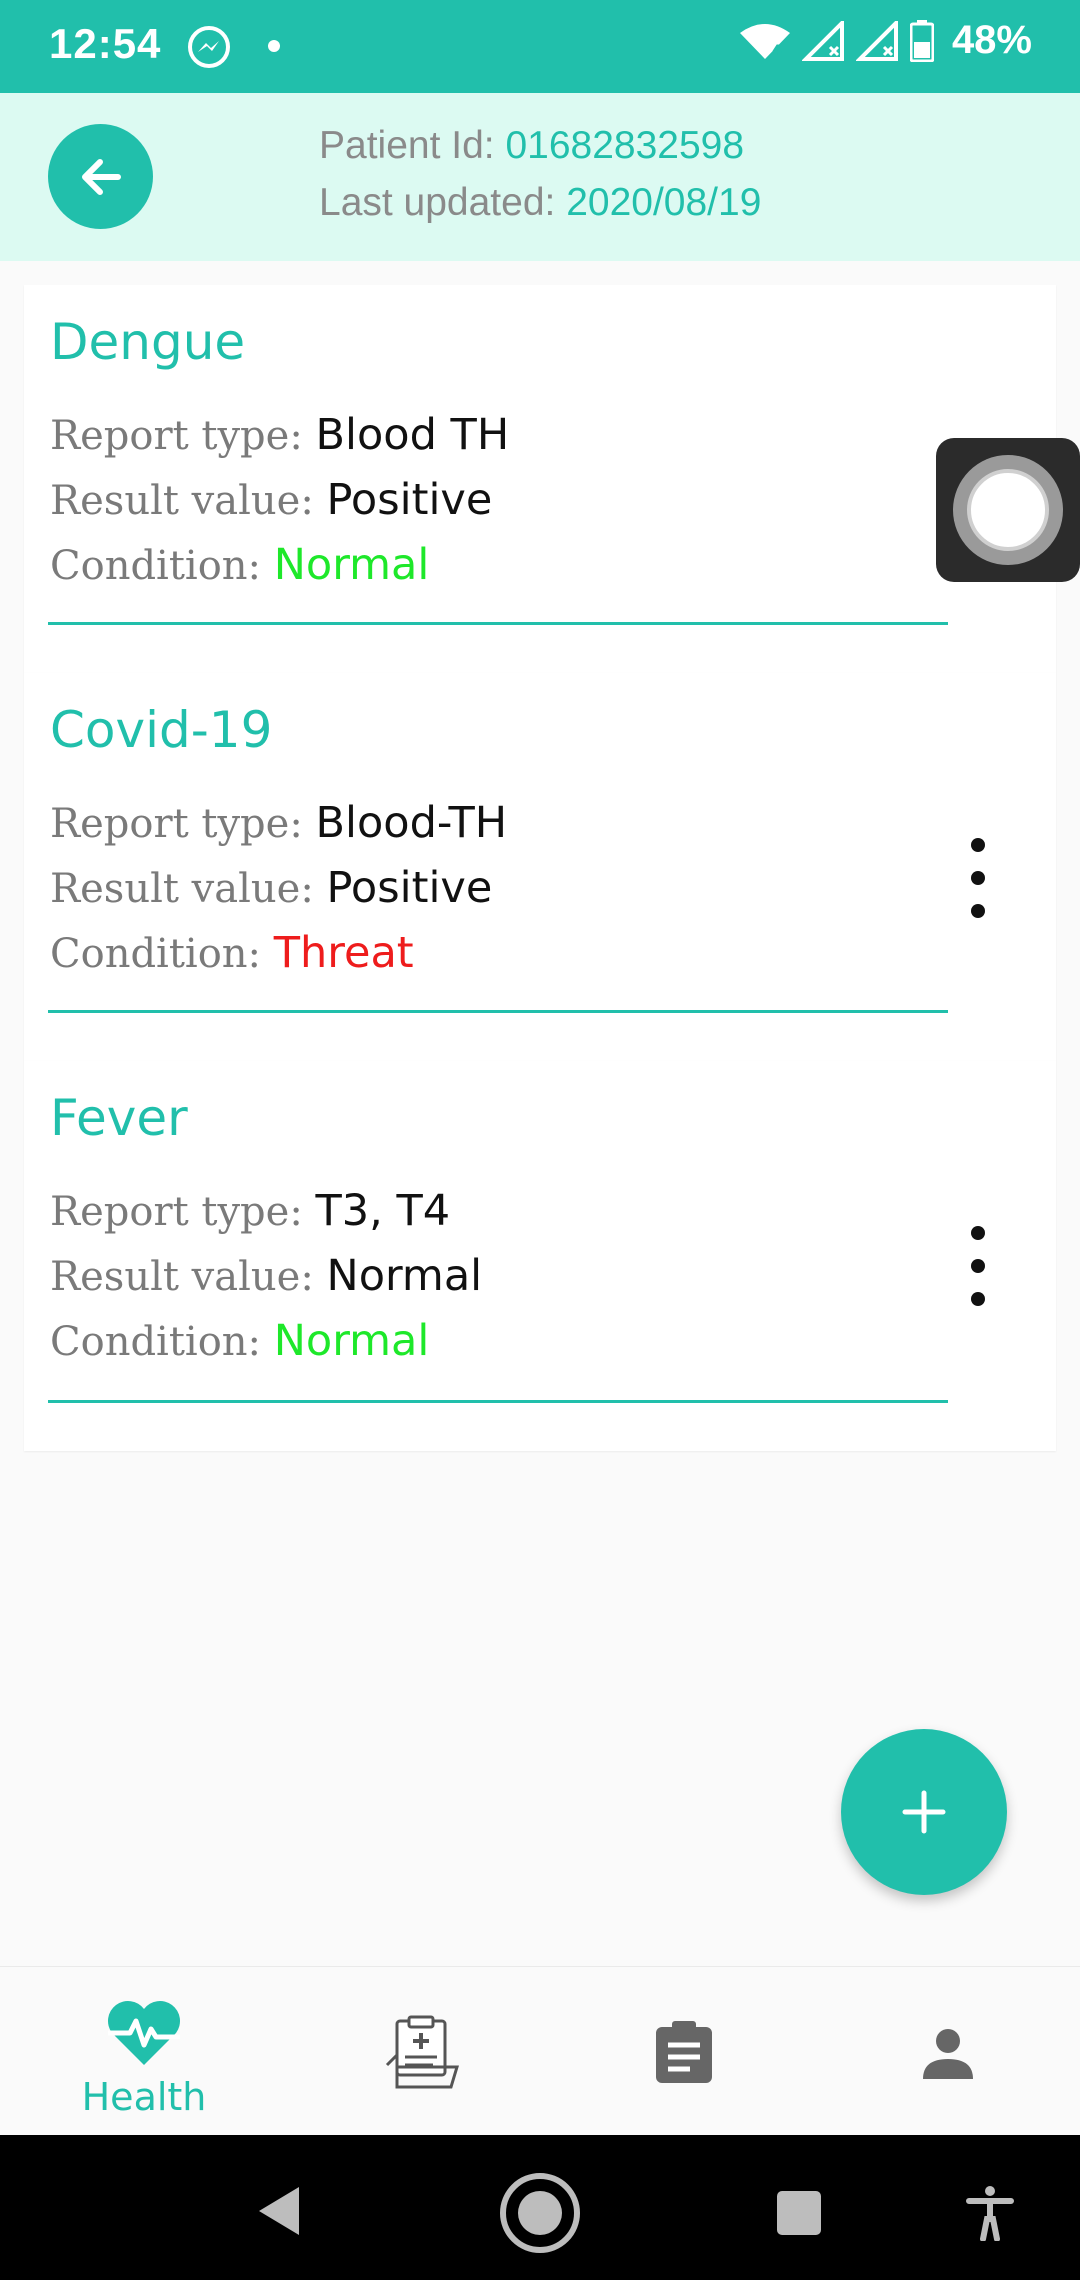 The height and width of the screenshot is (2280, 1080). I want to click on accessibility-icon, so click(990, 2213).